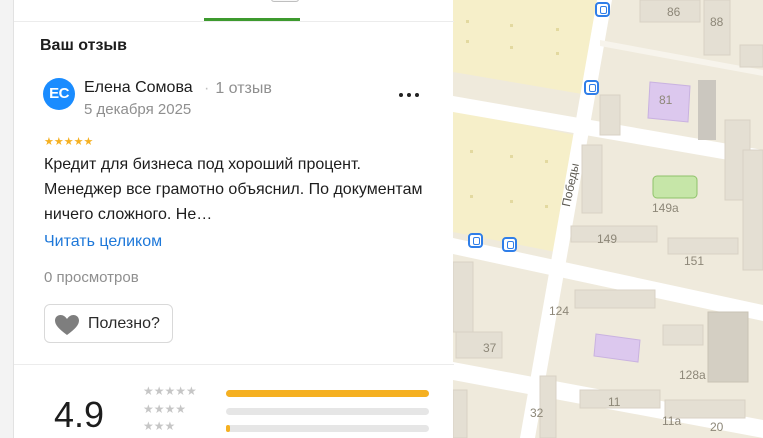 The height and width of the screenshot is (438, 763). I want to click on divider, so click(234, 364).